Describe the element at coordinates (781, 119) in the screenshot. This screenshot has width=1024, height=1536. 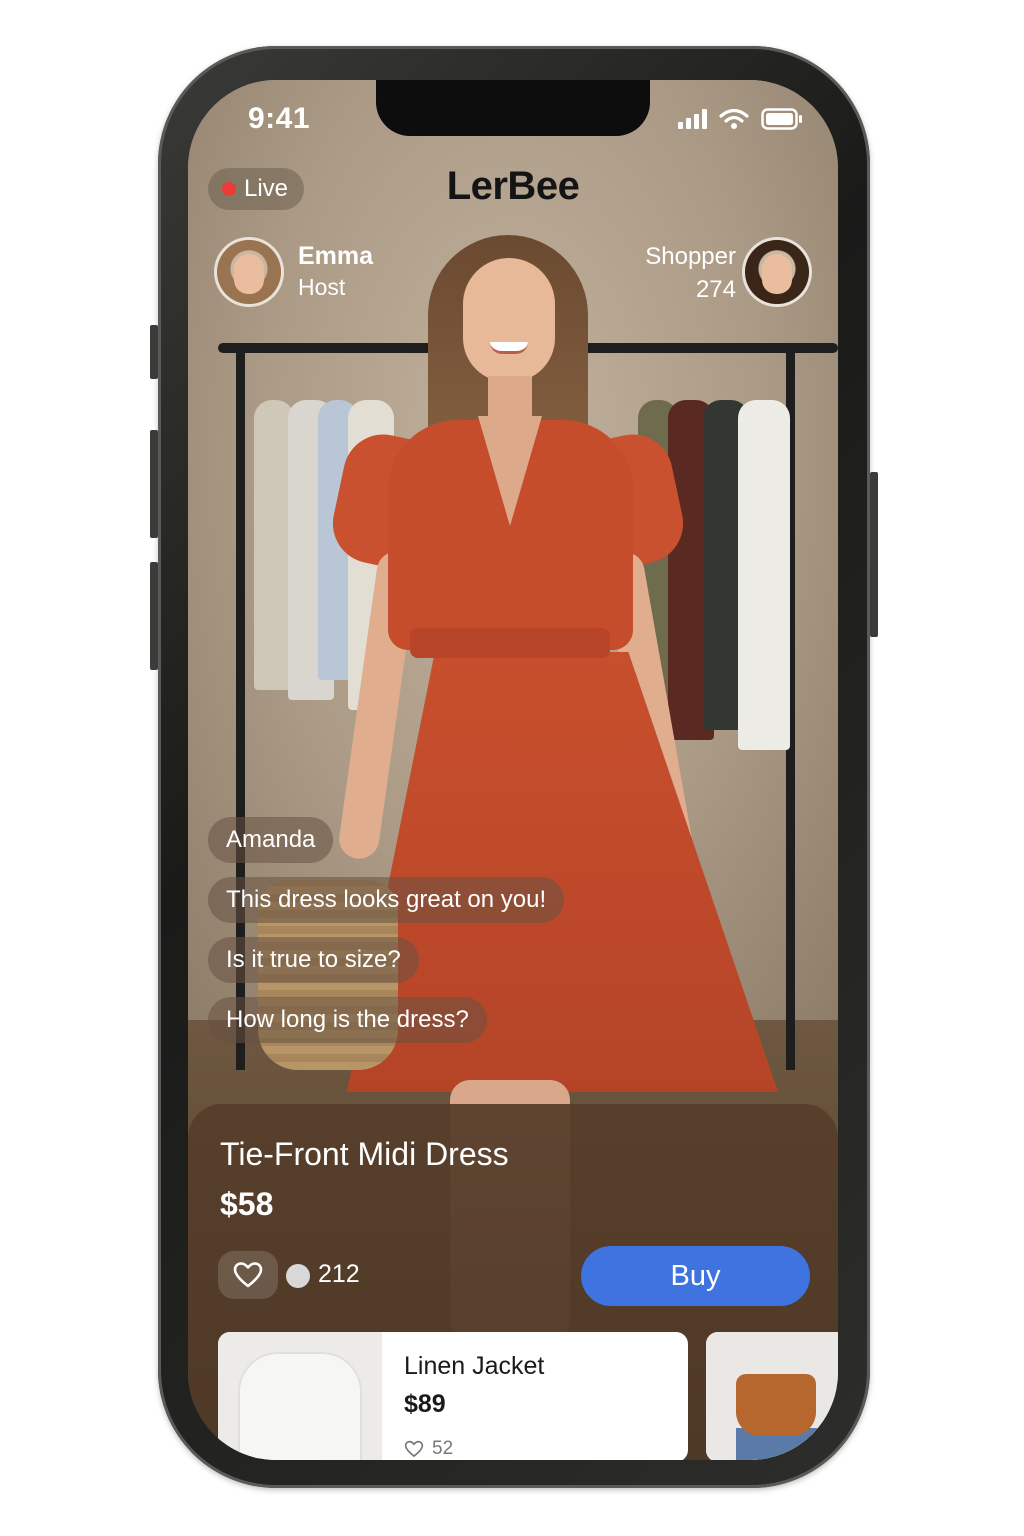
I see `battery-icon` at that location.